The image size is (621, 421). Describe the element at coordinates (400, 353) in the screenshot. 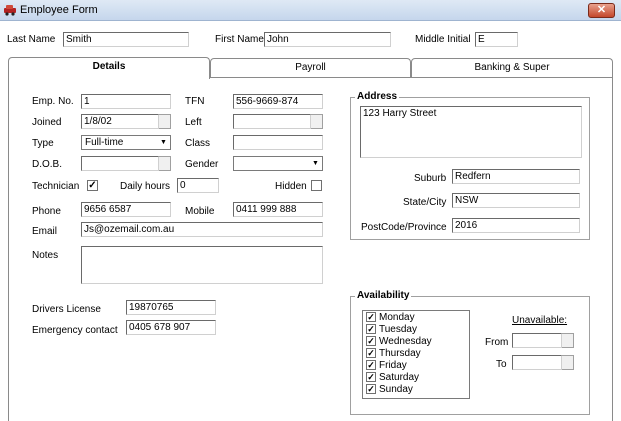

I see `day-label: Thursday` at that location.